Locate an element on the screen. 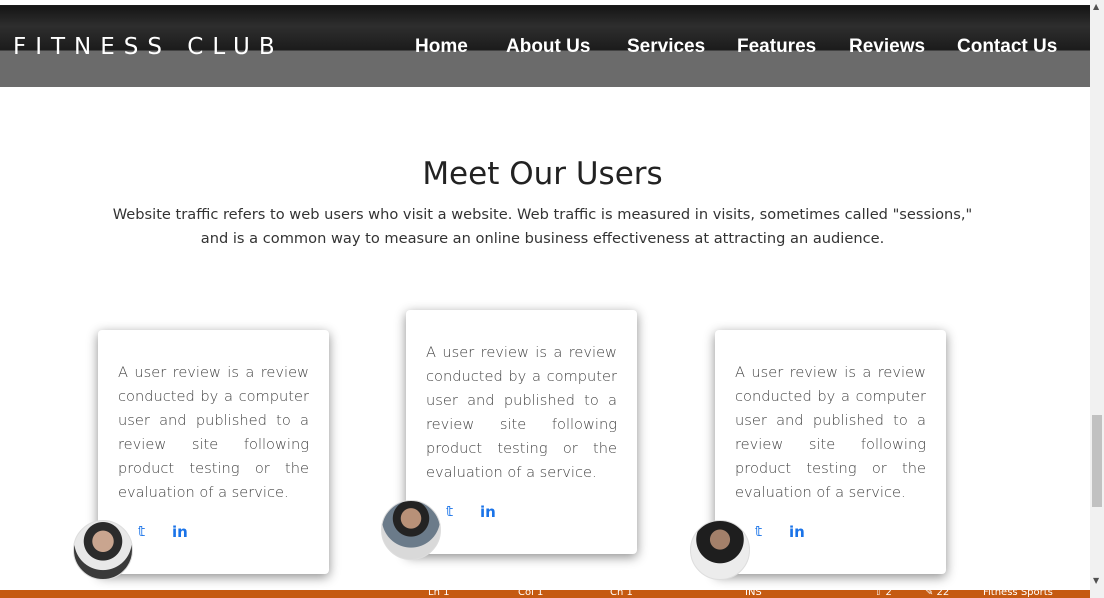  scroll-down-icon: ▼ is located at coordinates (1096, 580).